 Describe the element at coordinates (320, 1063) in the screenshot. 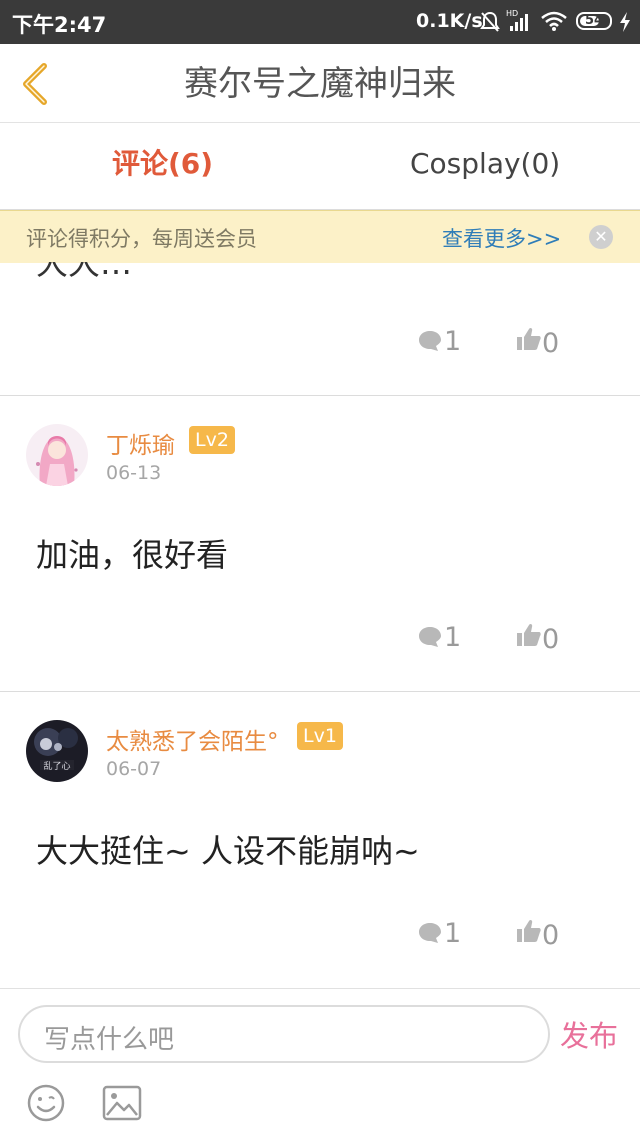

I see `comment-input-bar: 写点什么吧 发布` at that location.